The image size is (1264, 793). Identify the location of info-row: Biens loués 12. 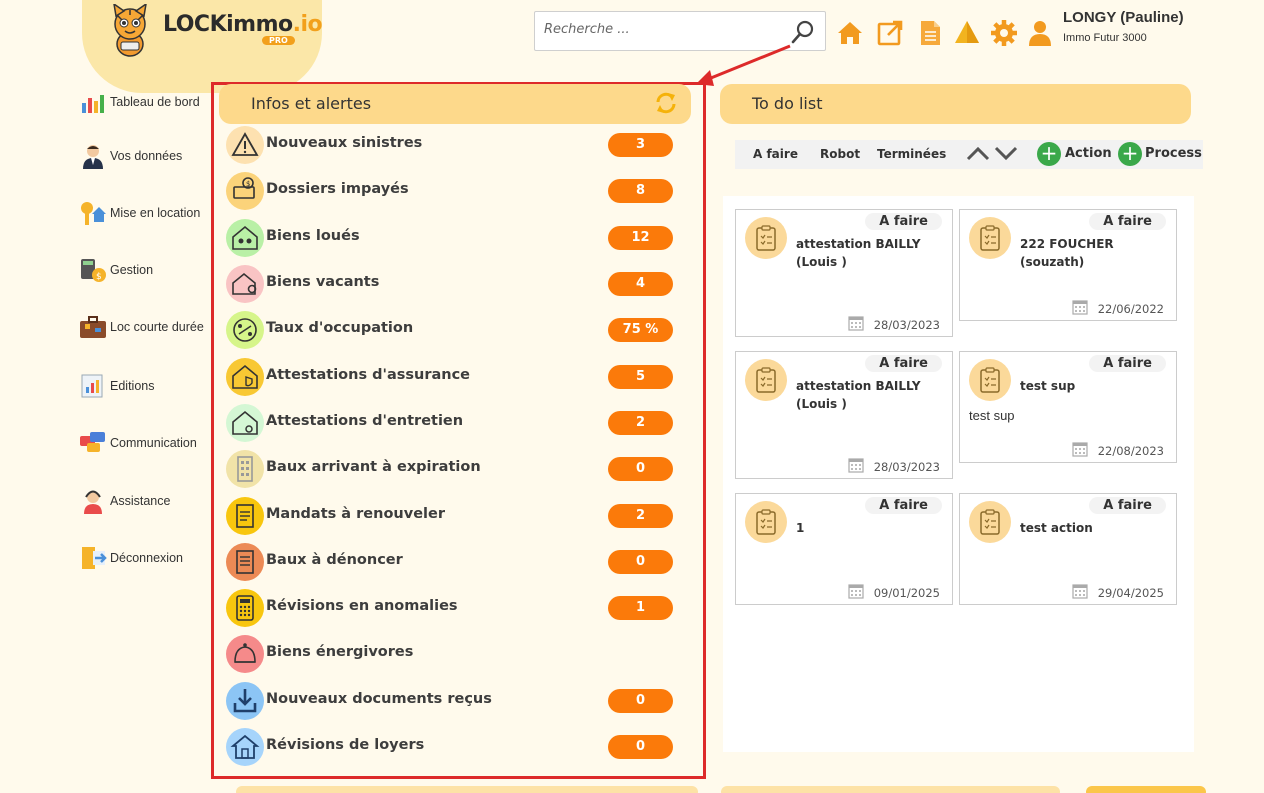
(453, 238).